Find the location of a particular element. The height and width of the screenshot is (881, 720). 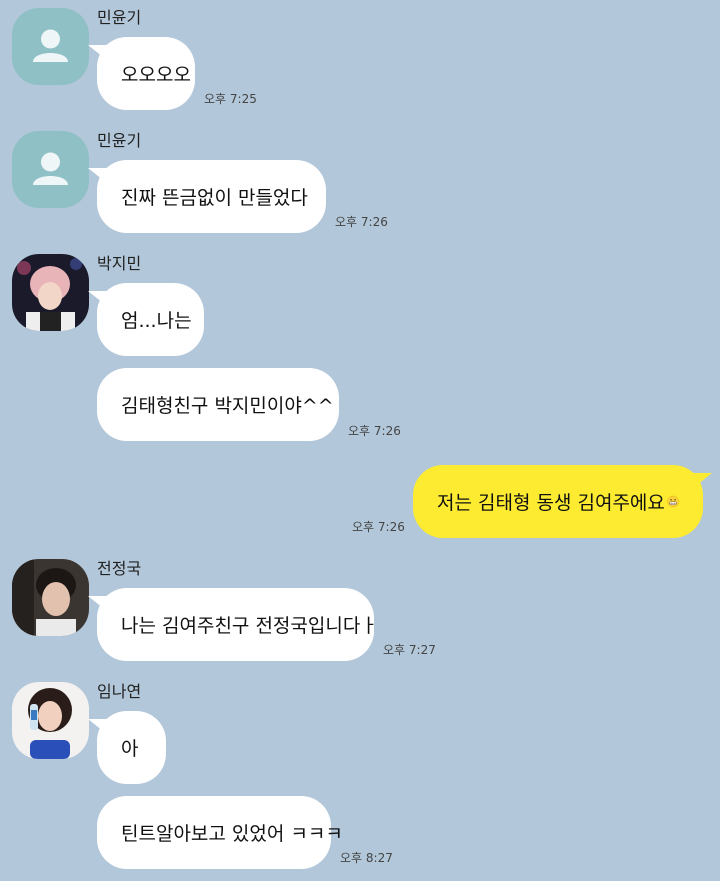

message-text: 오오오오 is located at coordinates (156, 75).